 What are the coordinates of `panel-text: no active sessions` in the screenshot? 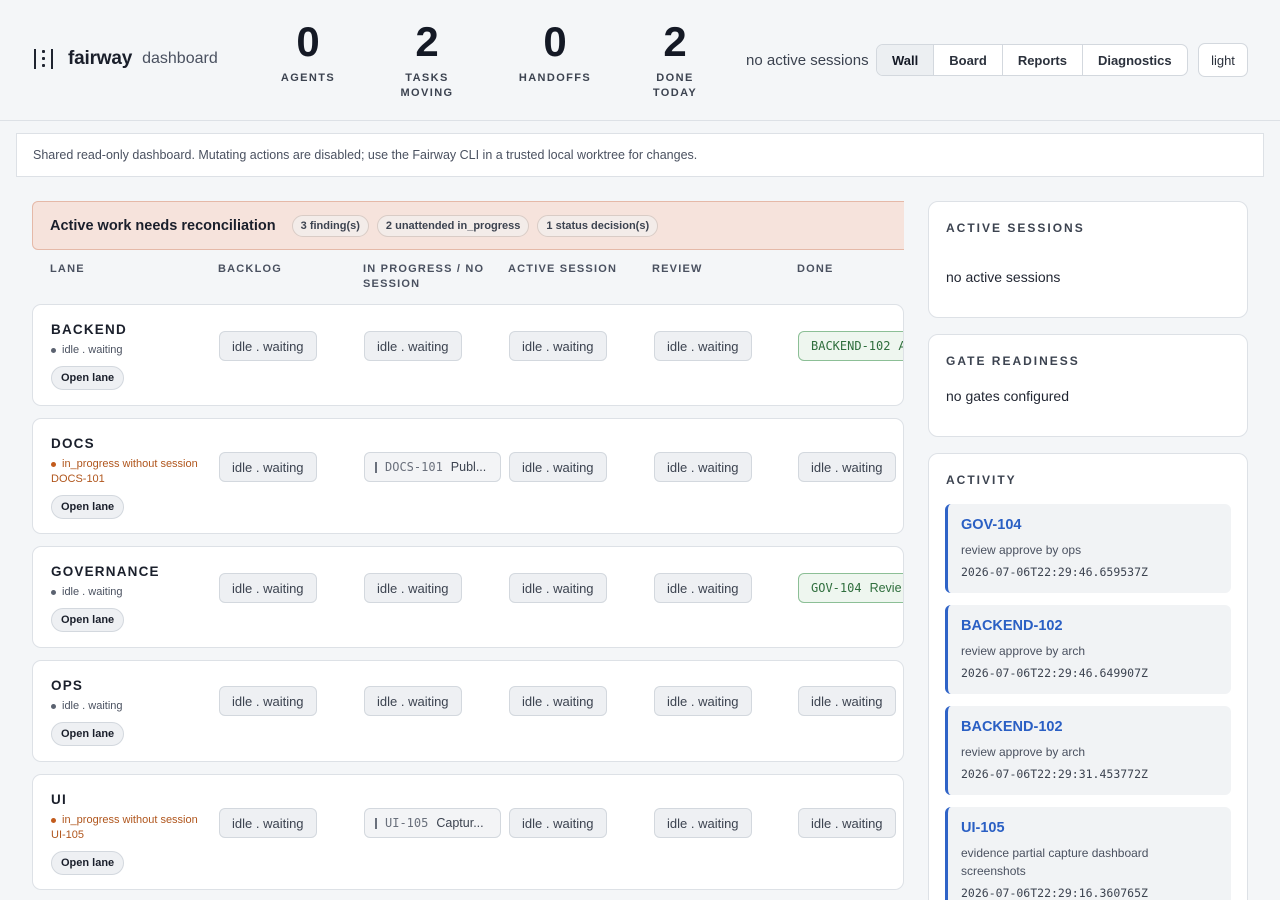 It's located at (1003, 277).